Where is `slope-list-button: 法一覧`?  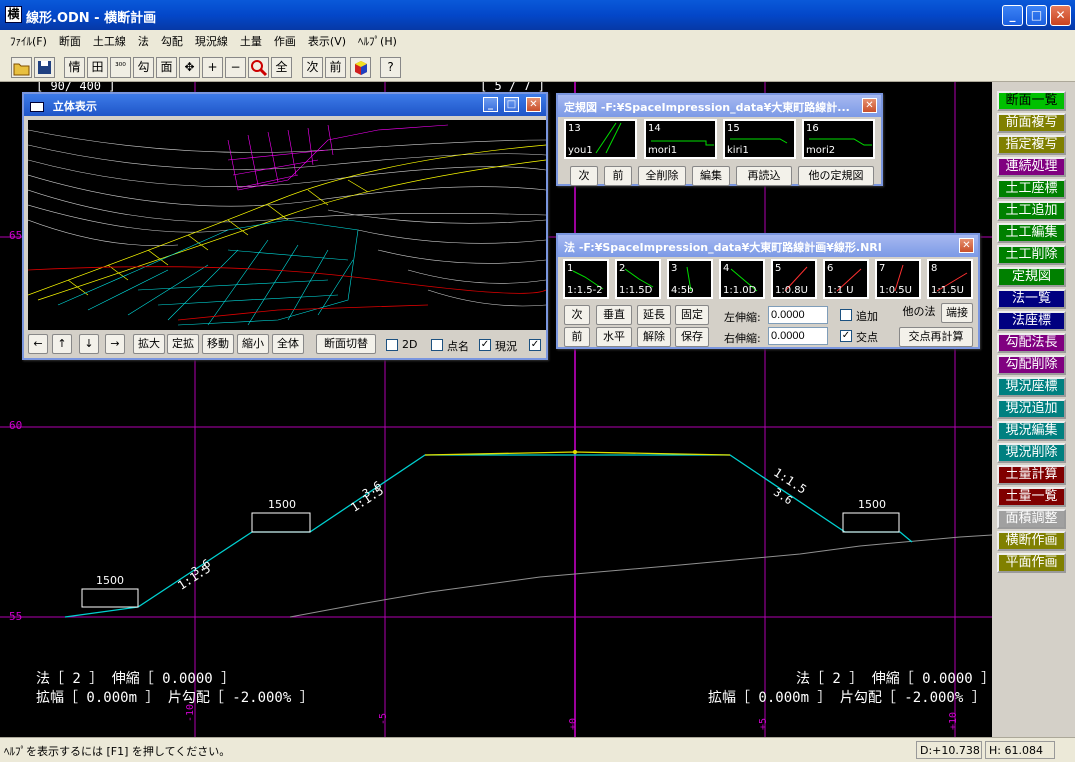
slope-list-button: 法一覧 is located at coordinates (1031, 299).